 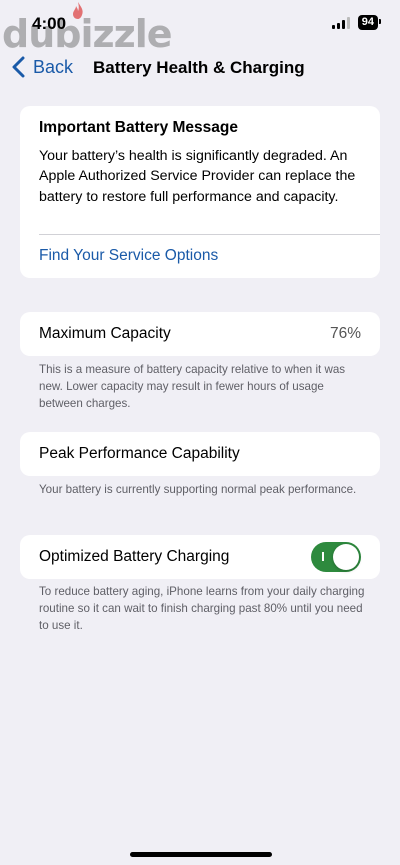 I want to click on message-title: Important Battery Message, so click(x=138, y=127).